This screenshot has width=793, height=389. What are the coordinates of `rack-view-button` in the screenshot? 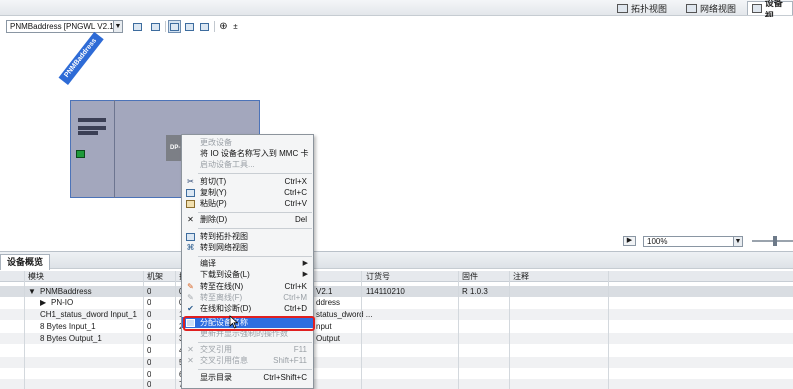 It's located at (137, 26).